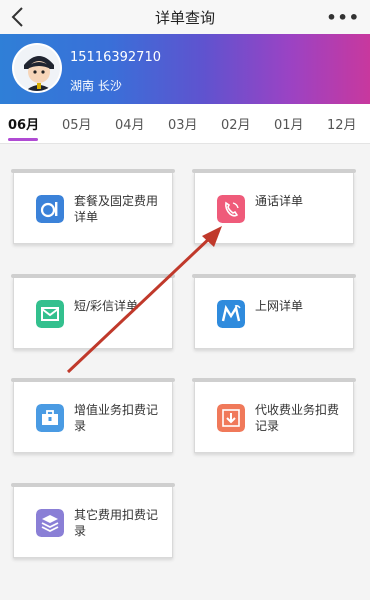 This screenshot has height=600, width=370. I want to click on briefcase-icon, so click(50, 418).